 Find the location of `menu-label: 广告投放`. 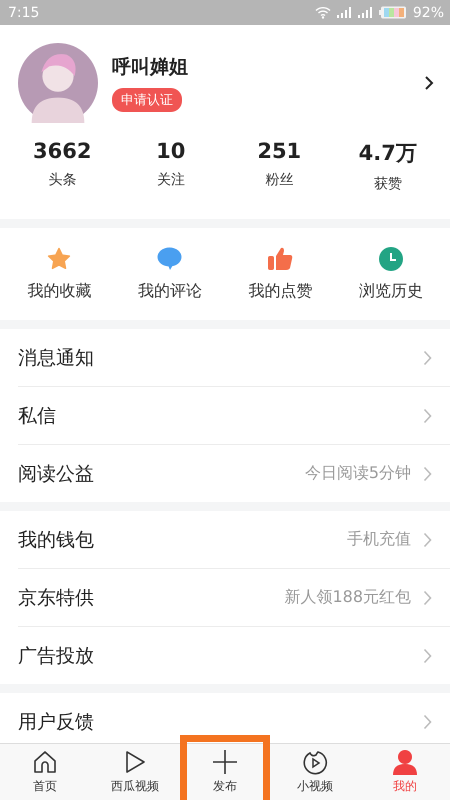

menu-label: 广告投放 is located at coordinates (56, 656).